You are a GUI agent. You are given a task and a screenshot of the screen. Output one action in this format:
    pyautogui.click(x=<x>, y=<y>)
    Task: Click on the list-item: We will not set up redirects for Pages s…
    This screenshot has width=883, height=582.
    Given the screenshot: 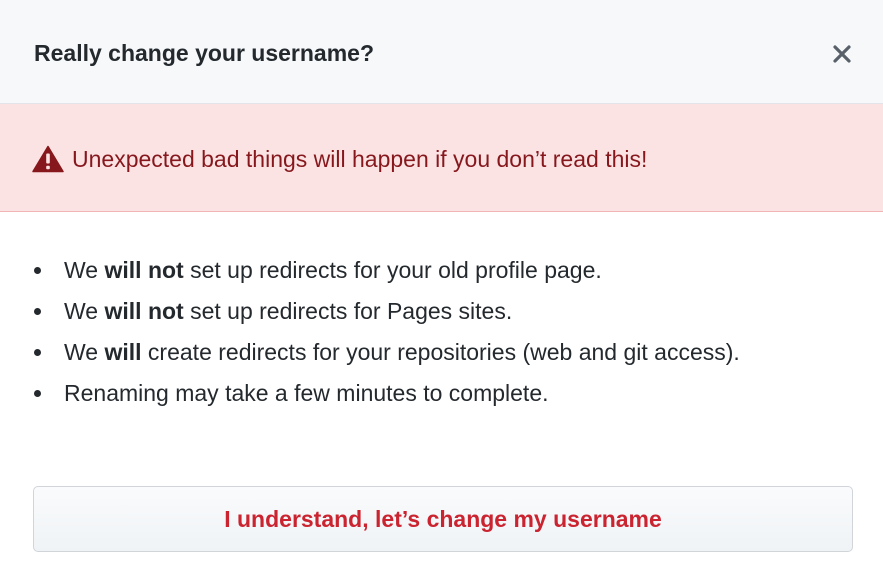 What is the action you would take?
    pyautogui.click(x=434, y=311)
    